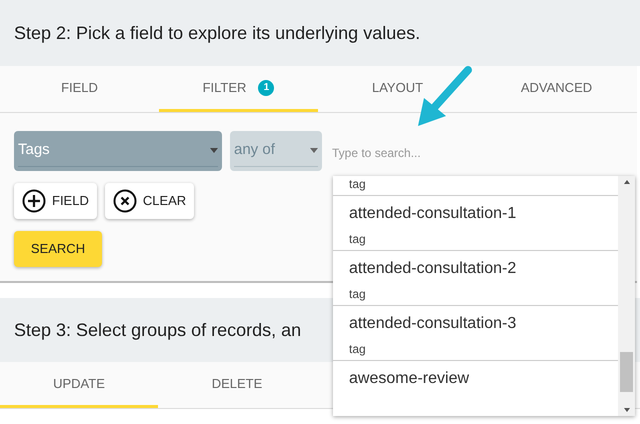 The height and width of the screenshot is (424, 640). What do you see at coordinates (237, 385) in the screenshot?
I see `tab: DELETE` at bounding box center [237, 385].